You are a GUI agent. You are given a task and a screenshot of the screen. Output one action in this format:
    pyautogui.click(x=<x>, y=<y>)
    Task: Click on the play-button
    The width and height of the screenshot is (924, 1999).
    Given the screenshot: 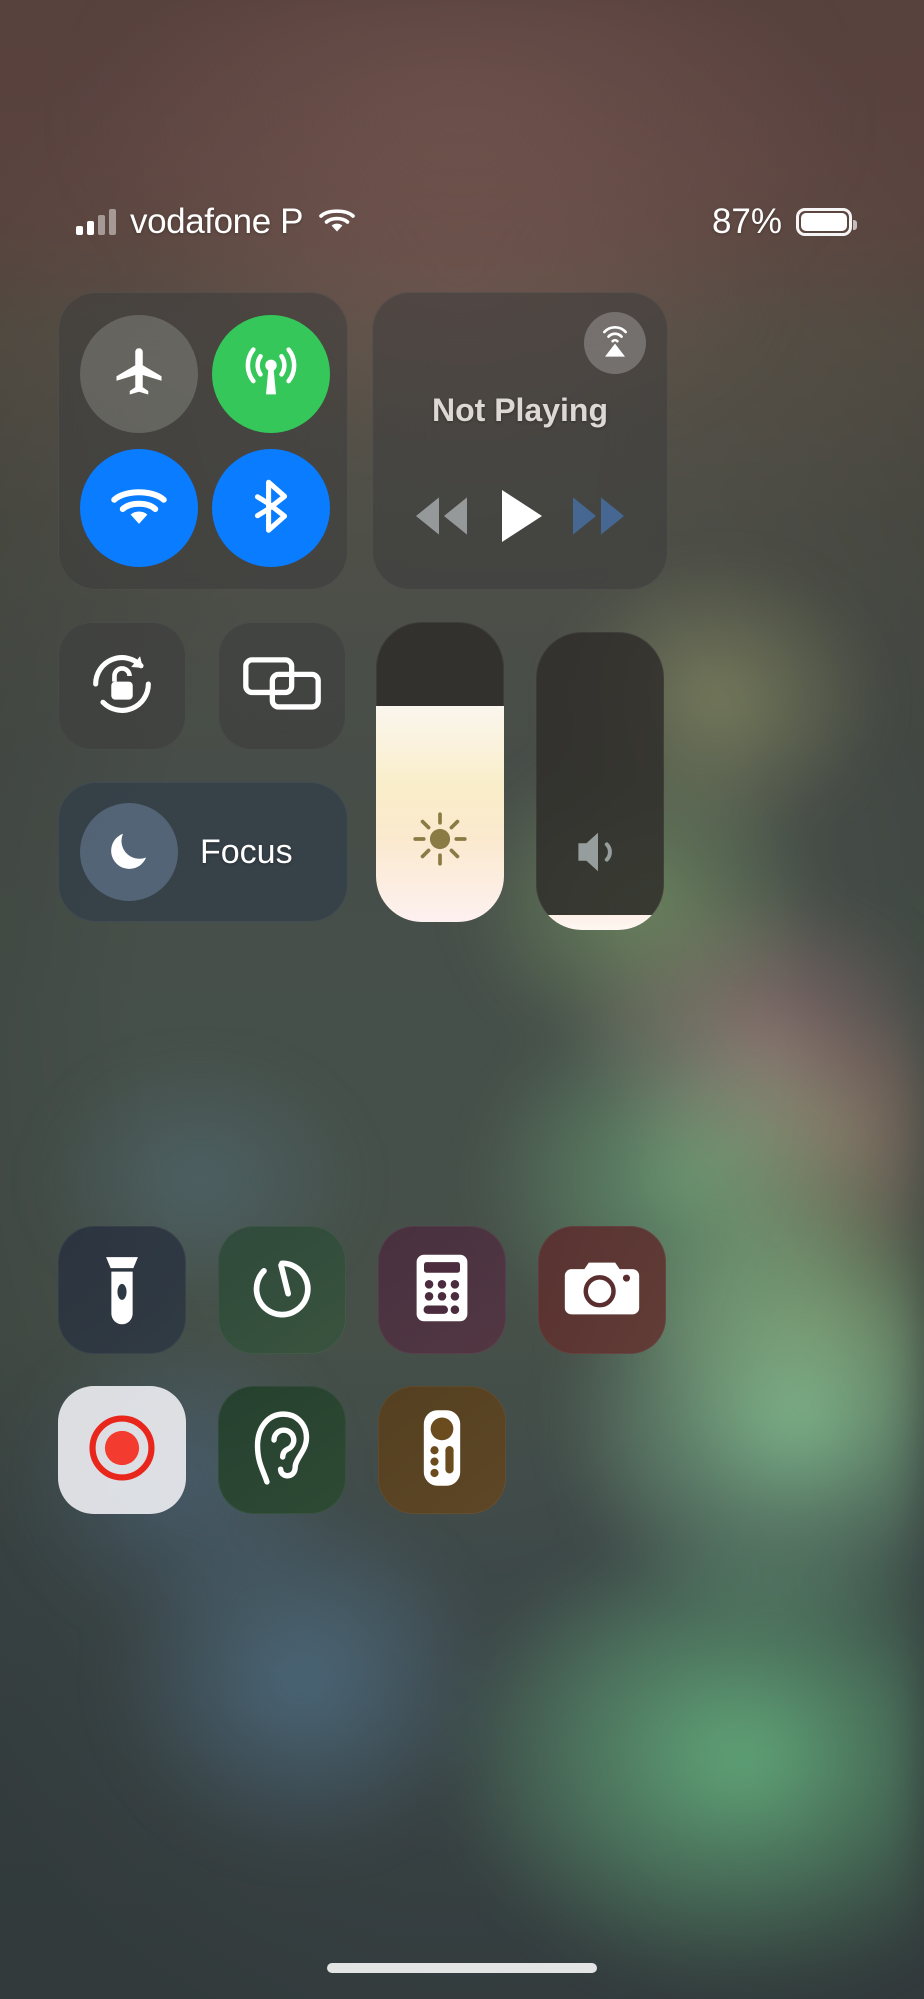 What is the action you would take?
    pyautogui.click(x=520, y=516)
    